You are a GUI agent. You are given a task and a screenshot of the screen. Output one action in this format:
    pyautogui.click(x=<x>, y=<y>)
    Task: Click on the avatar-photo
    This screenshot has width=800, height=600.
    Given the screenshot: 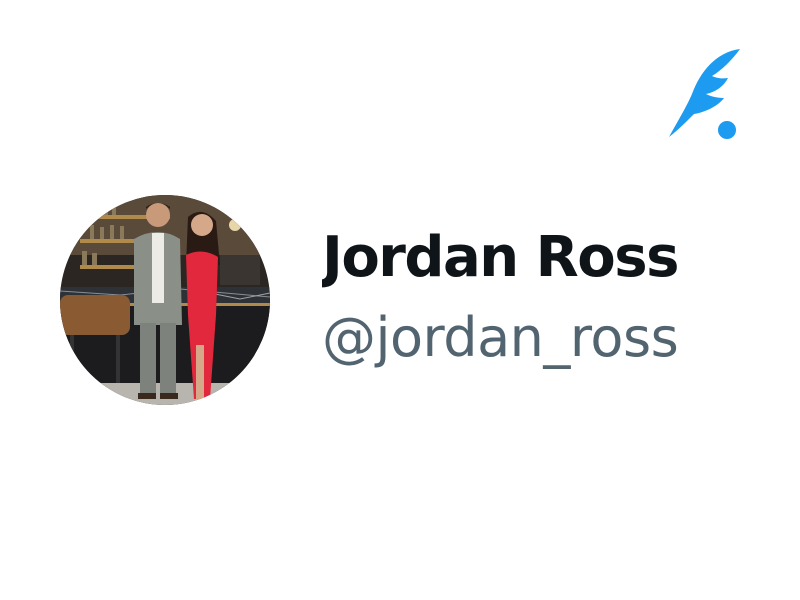 What is the action you would take?
    pyautogui.click(x=165, y=300)
    